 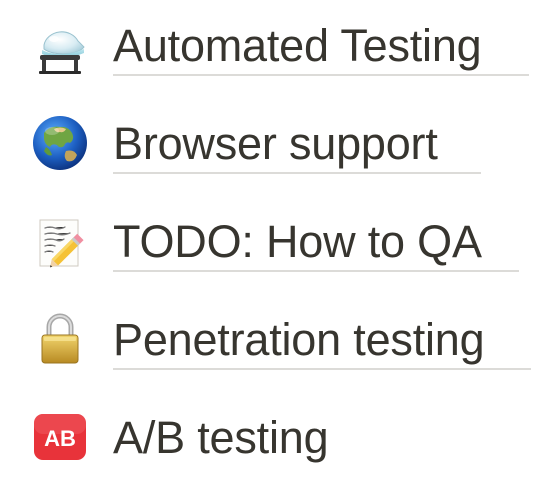 What do you see at coordinates (275, 143) in the screenshot?
I see `page-link-label: Browser support` at bounding box center [275, 143].